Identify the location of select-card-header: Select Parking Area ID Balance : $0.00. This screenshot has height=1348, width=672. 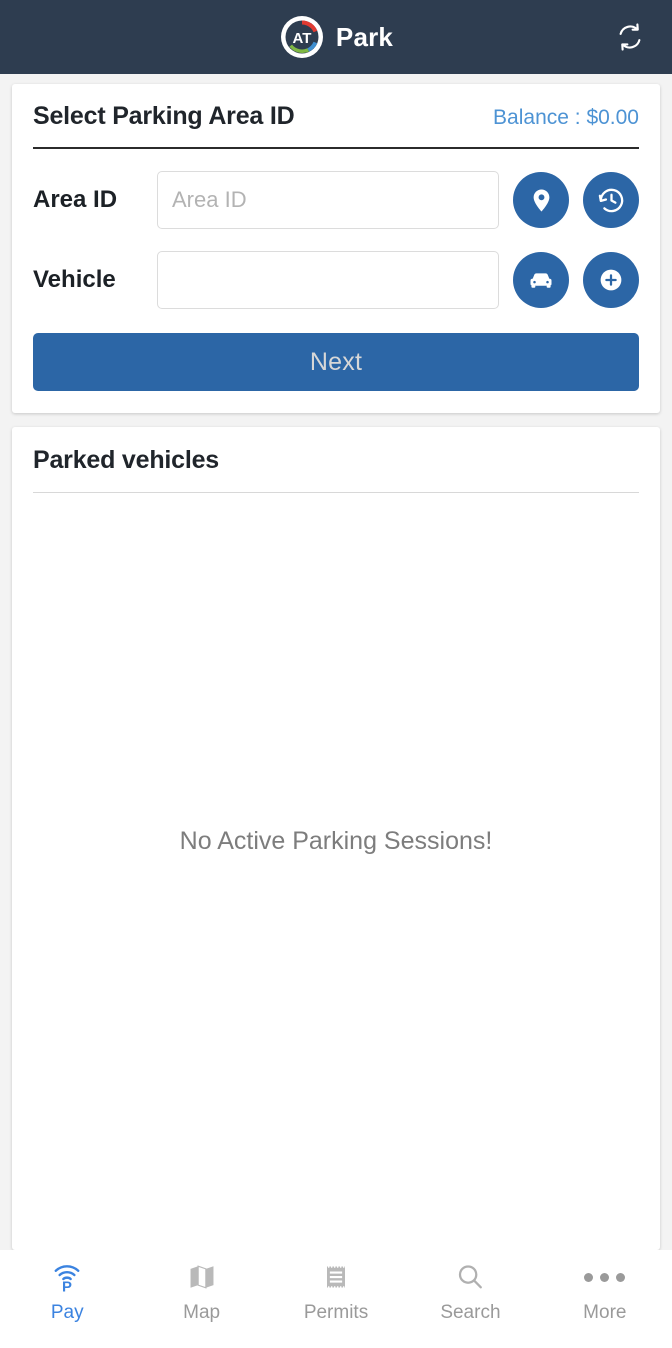
(336, 125).